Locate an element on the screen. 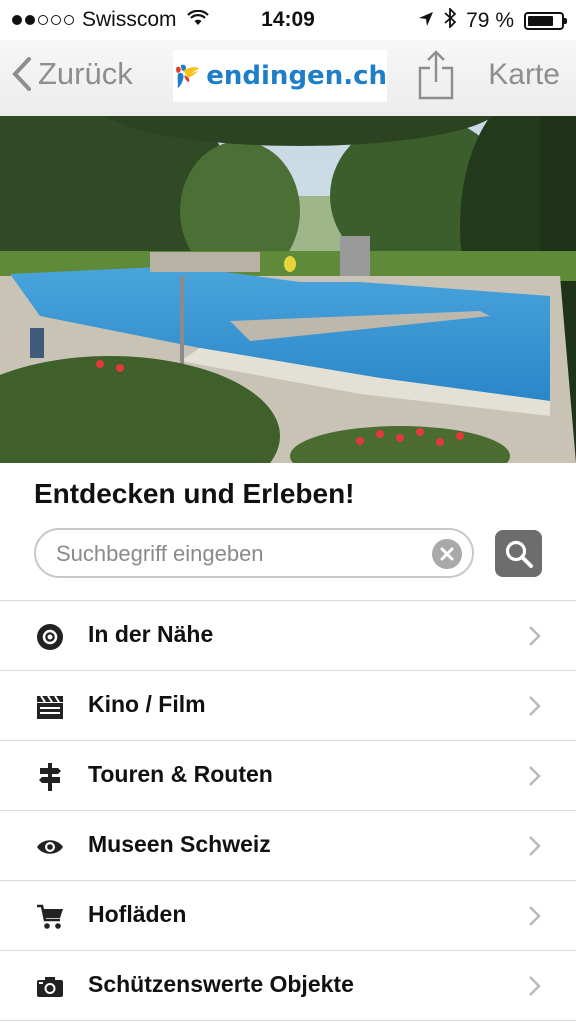 This screenshot has height=1024, width=576. share-button is located at coordinates (436, 77).